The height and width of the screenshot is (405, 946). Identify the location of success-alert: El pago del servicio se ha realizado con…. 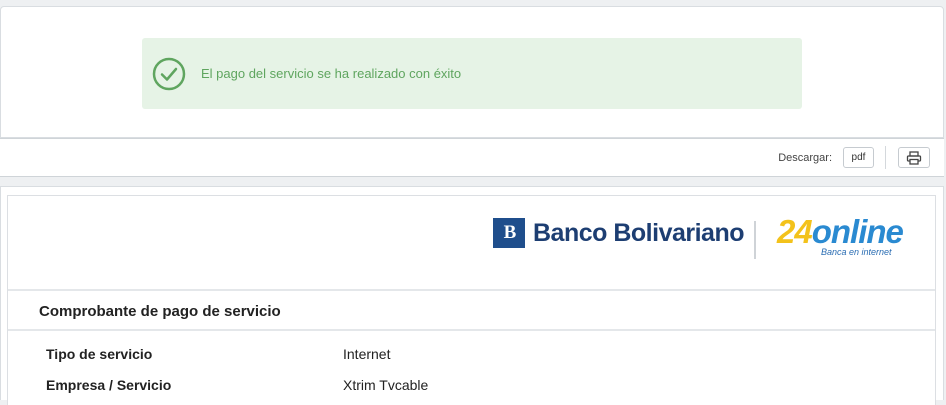
(472, 73).